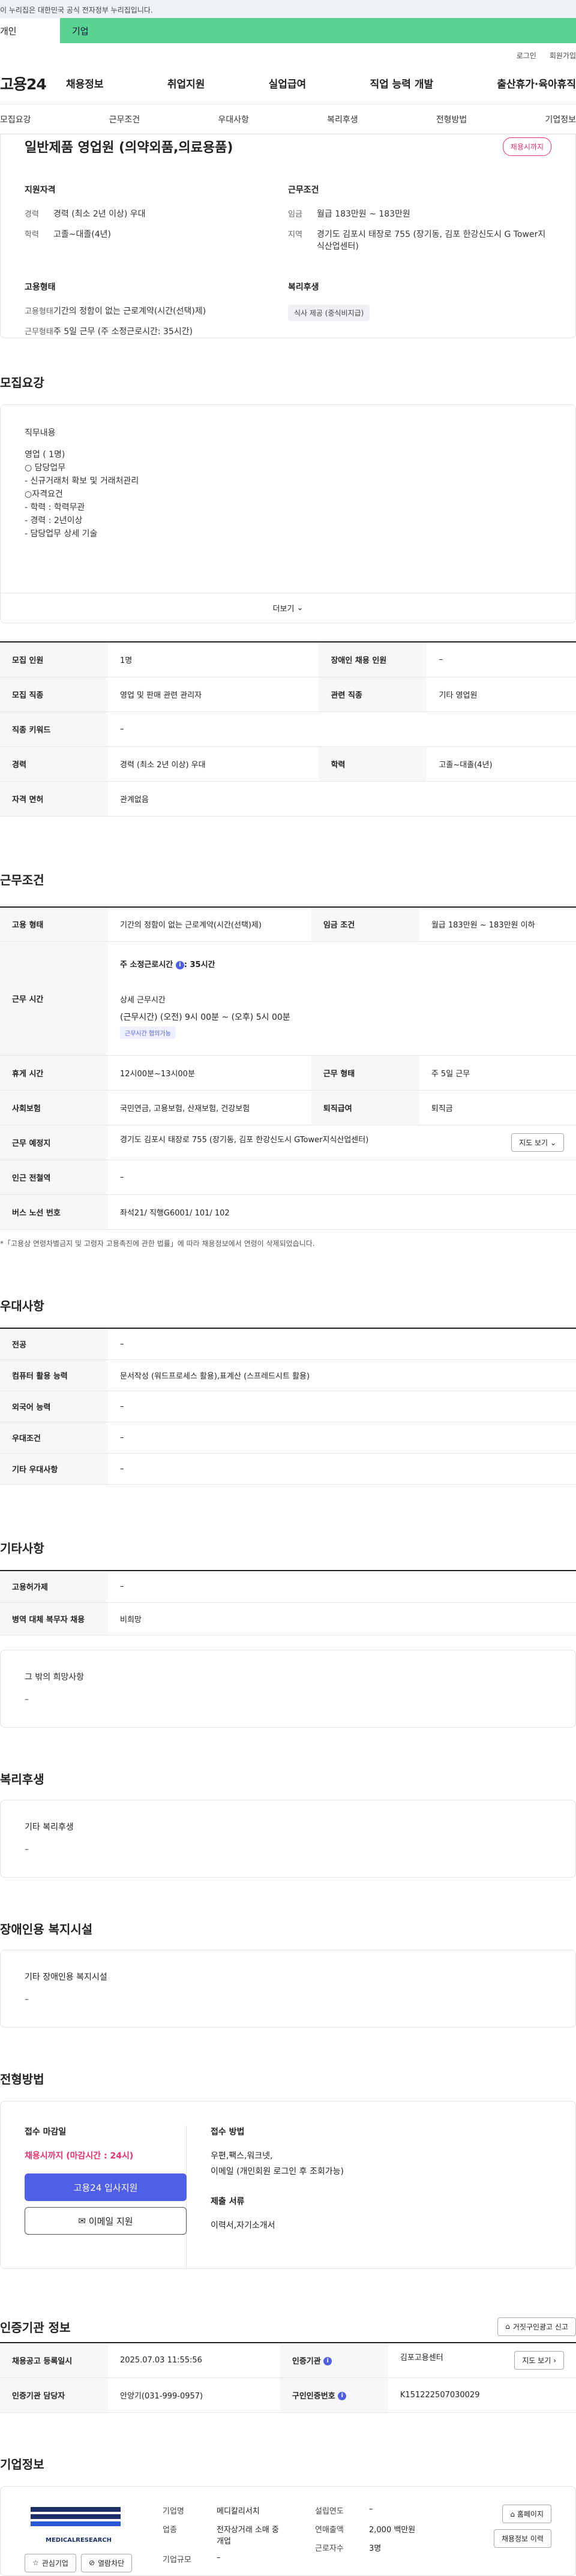  Describe the element at coordinates (54, 924) in the screenshot. I see `cell-label: 고용 형태` at that location.